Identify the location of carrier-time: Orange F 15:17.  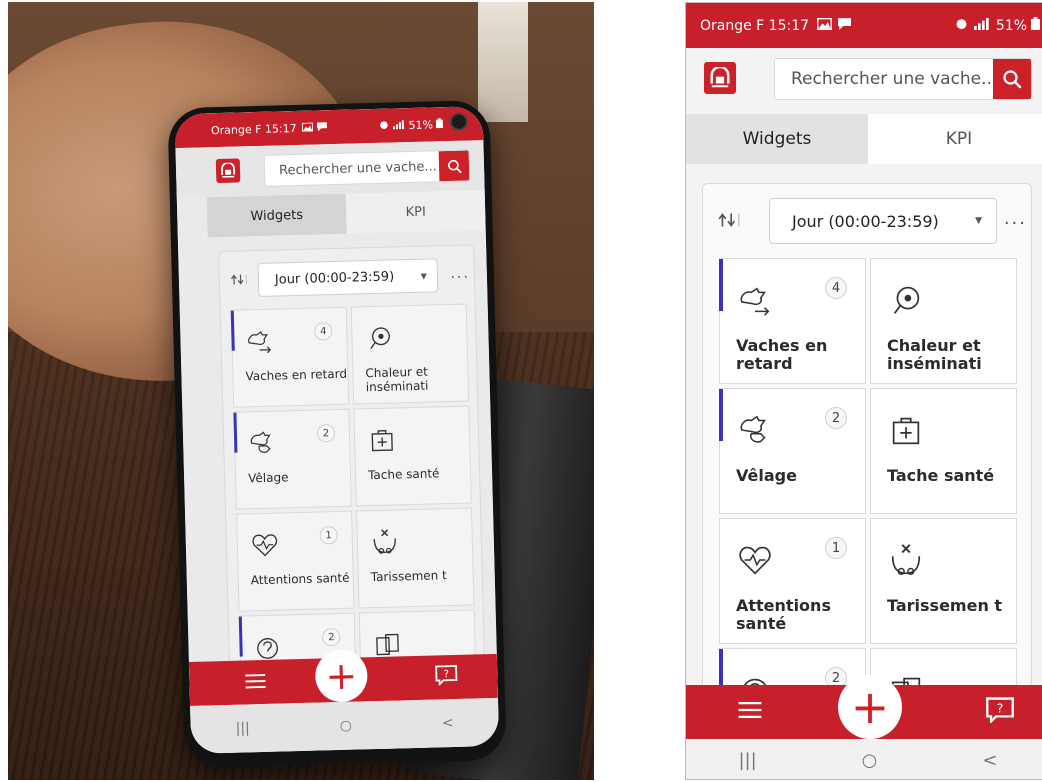
(755, 25).